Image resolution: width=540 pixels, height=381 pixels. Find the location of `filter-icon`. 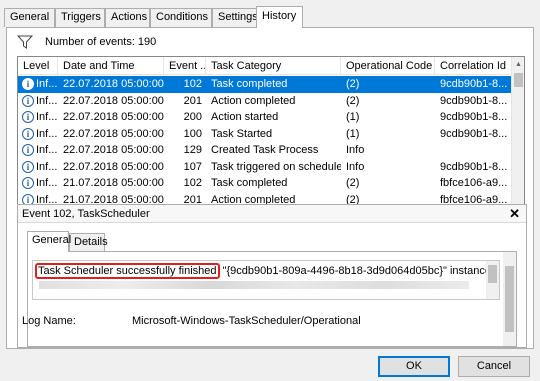

filter-icon is located at coordinates (25, 42).